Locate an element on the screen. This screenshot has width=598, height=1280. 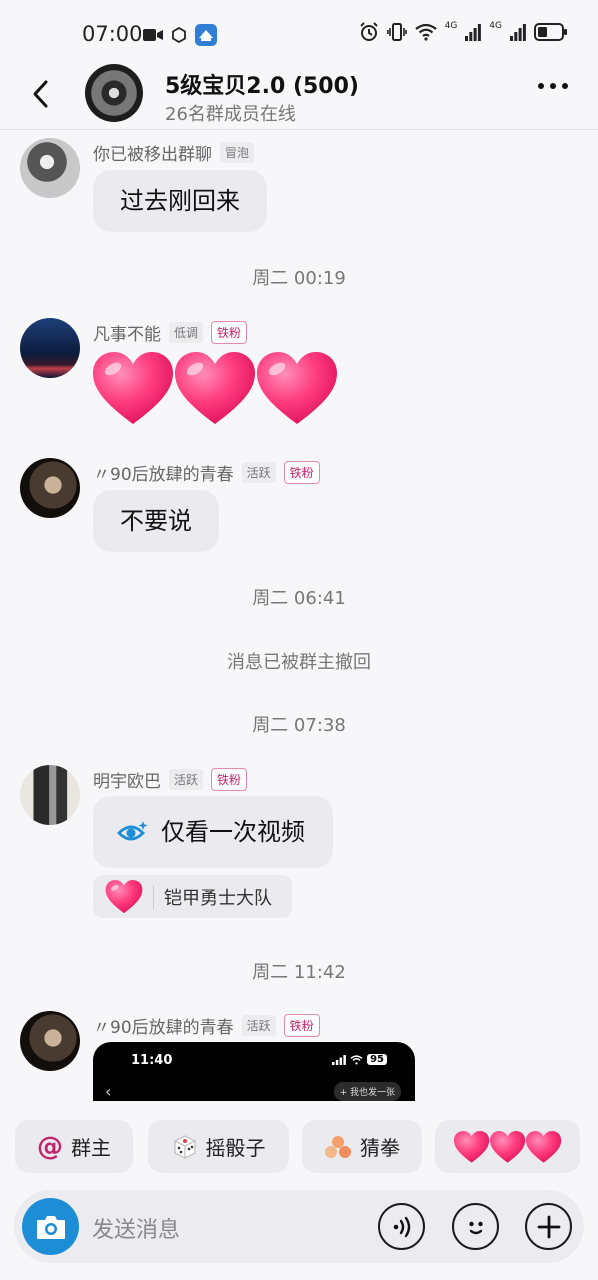
alarm-icon is located at coordinates (368, 31).